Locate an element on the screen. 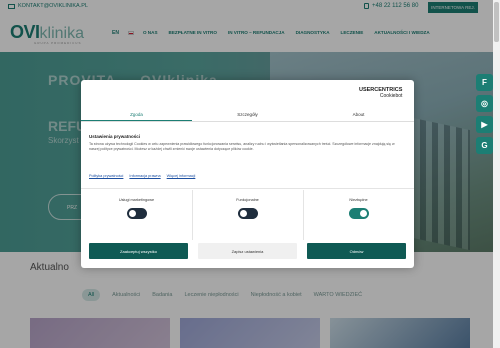  tab-szczegoly: Szczegóły is located at coordinates (247, 115).